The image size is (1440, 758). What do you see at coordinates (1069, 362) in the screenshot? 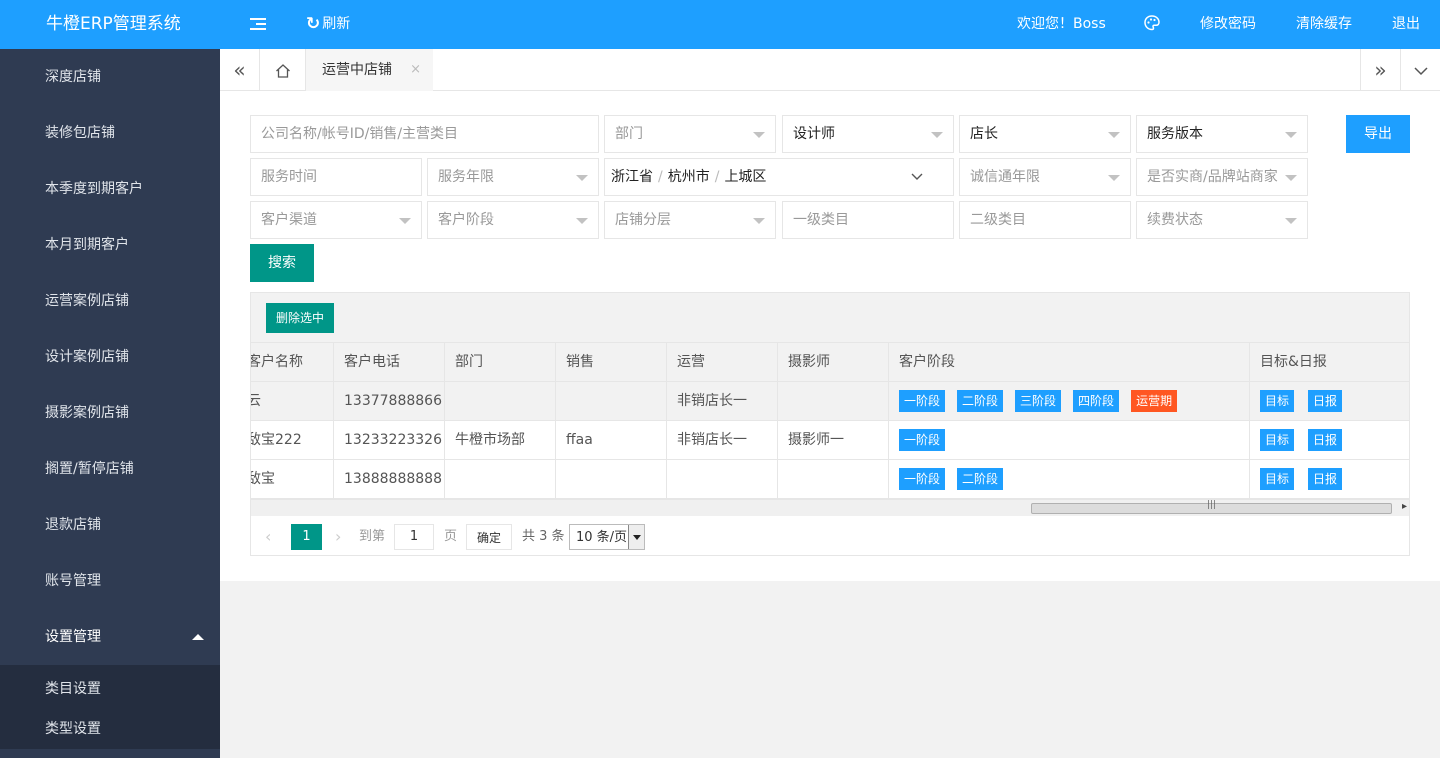
I see `col-header-stage: 客户阶段` at bounding box center [1069, 362].